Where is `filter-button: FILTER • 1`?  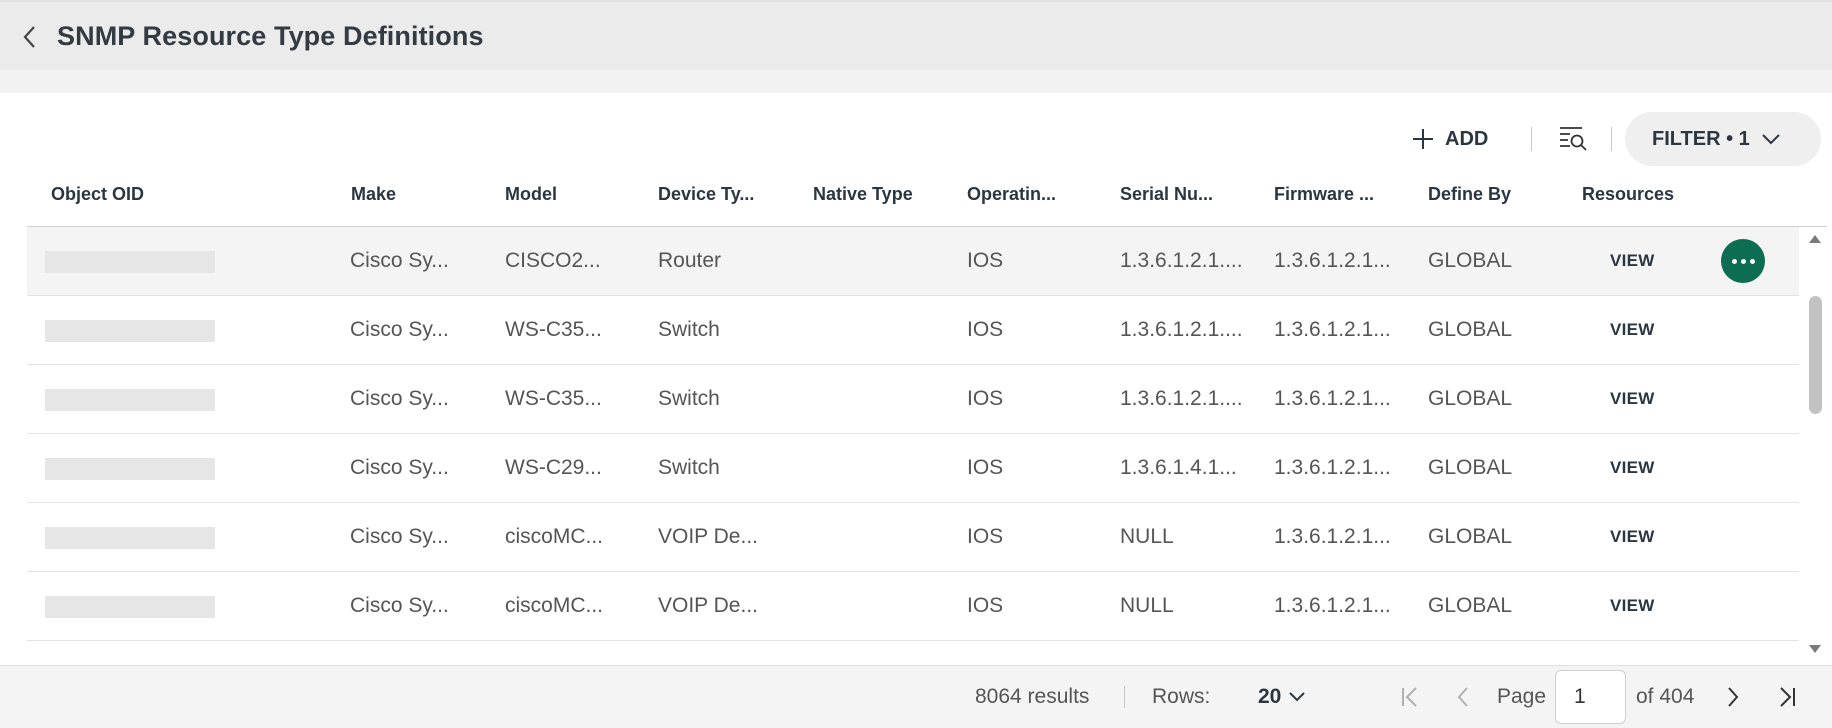
filter-button: FILTER • 1 is located at coordinates (1723, 139).